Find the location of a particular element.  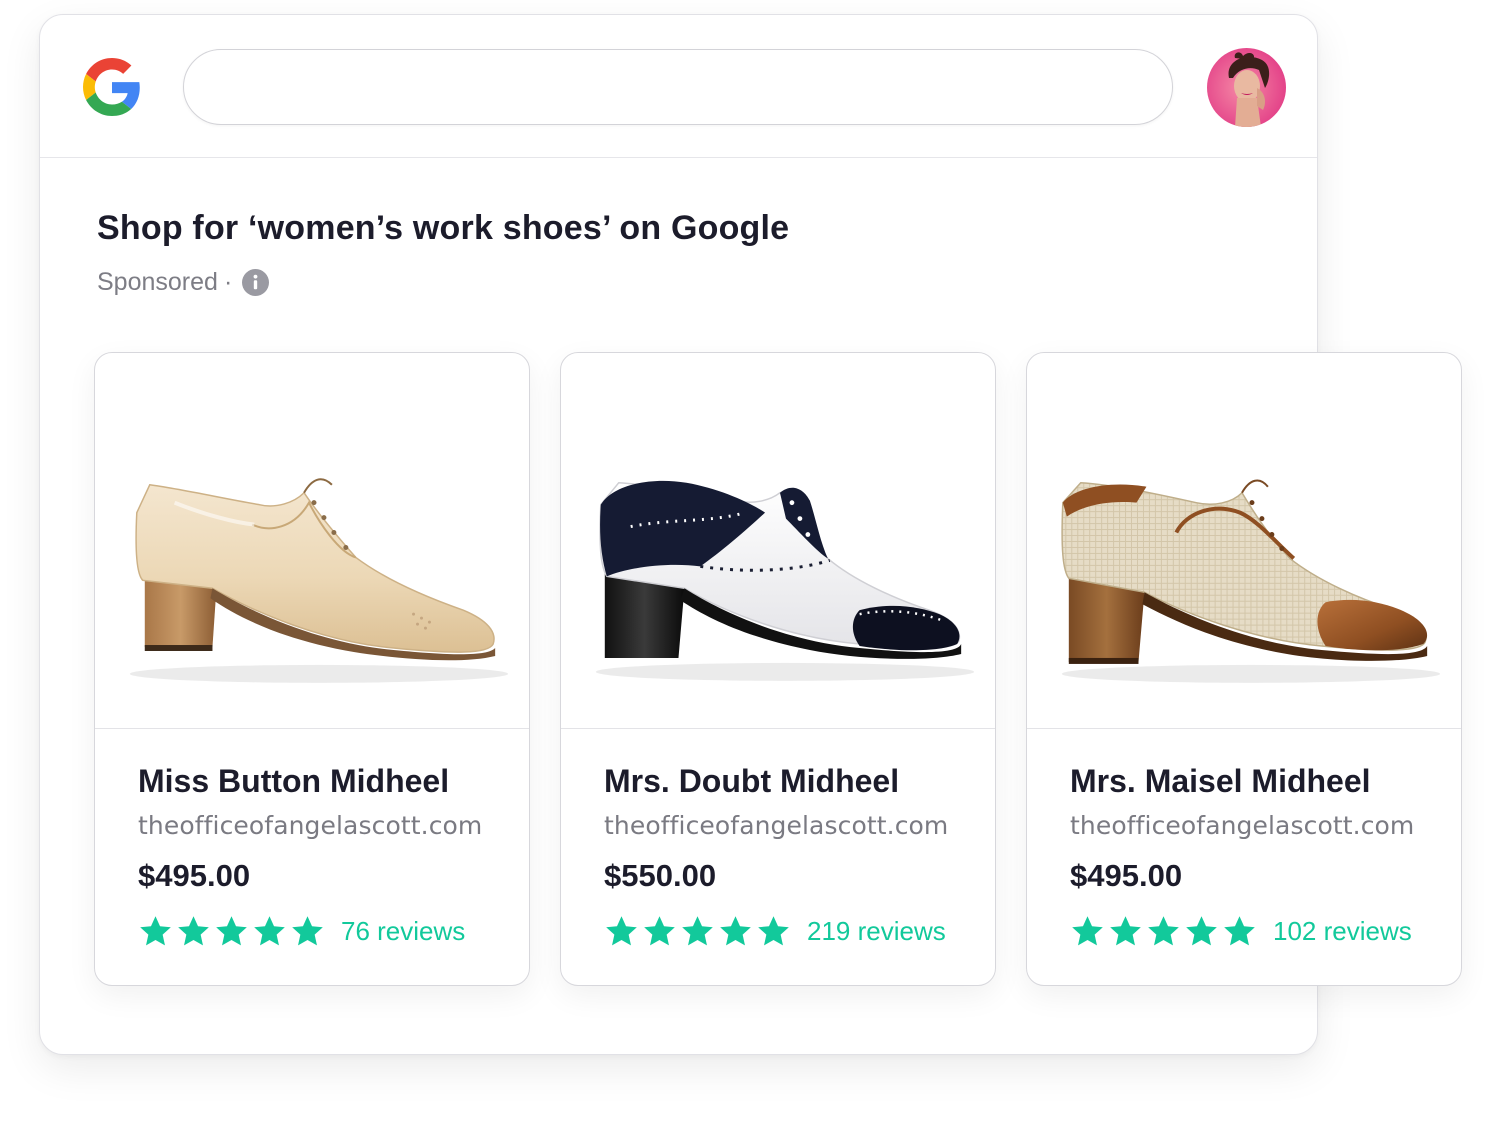

product-rating: 219 reviews is located at coordinates (775, 931).